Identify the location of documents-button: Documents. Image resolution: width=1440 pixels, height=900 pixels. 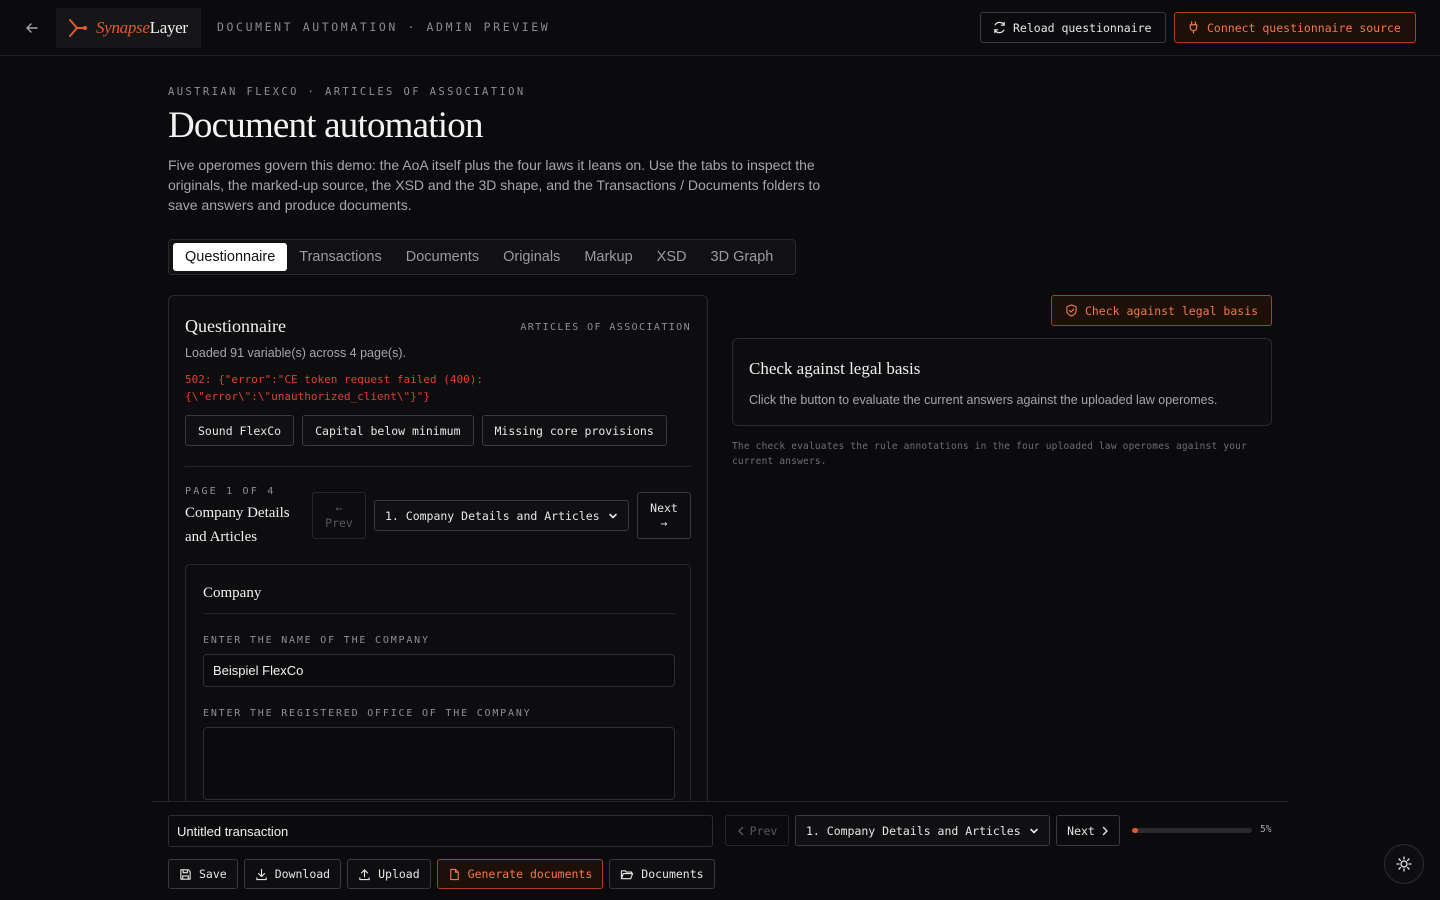
(662, 874).